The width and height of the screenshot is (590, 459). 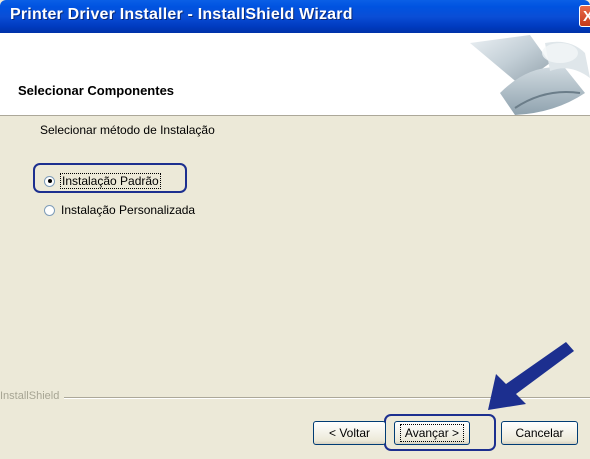 I want to click on option-standard-label: Instalação Padrão, so click(x=110, y=181).